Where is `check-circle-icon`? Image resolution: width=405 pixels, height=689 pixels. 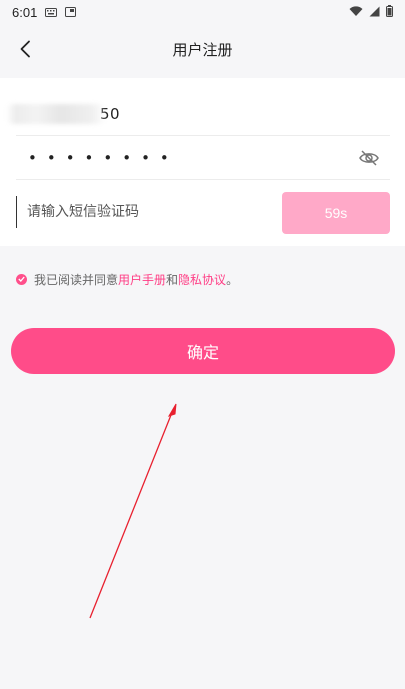 check-circle-icon is located at coordinates (21, 279).